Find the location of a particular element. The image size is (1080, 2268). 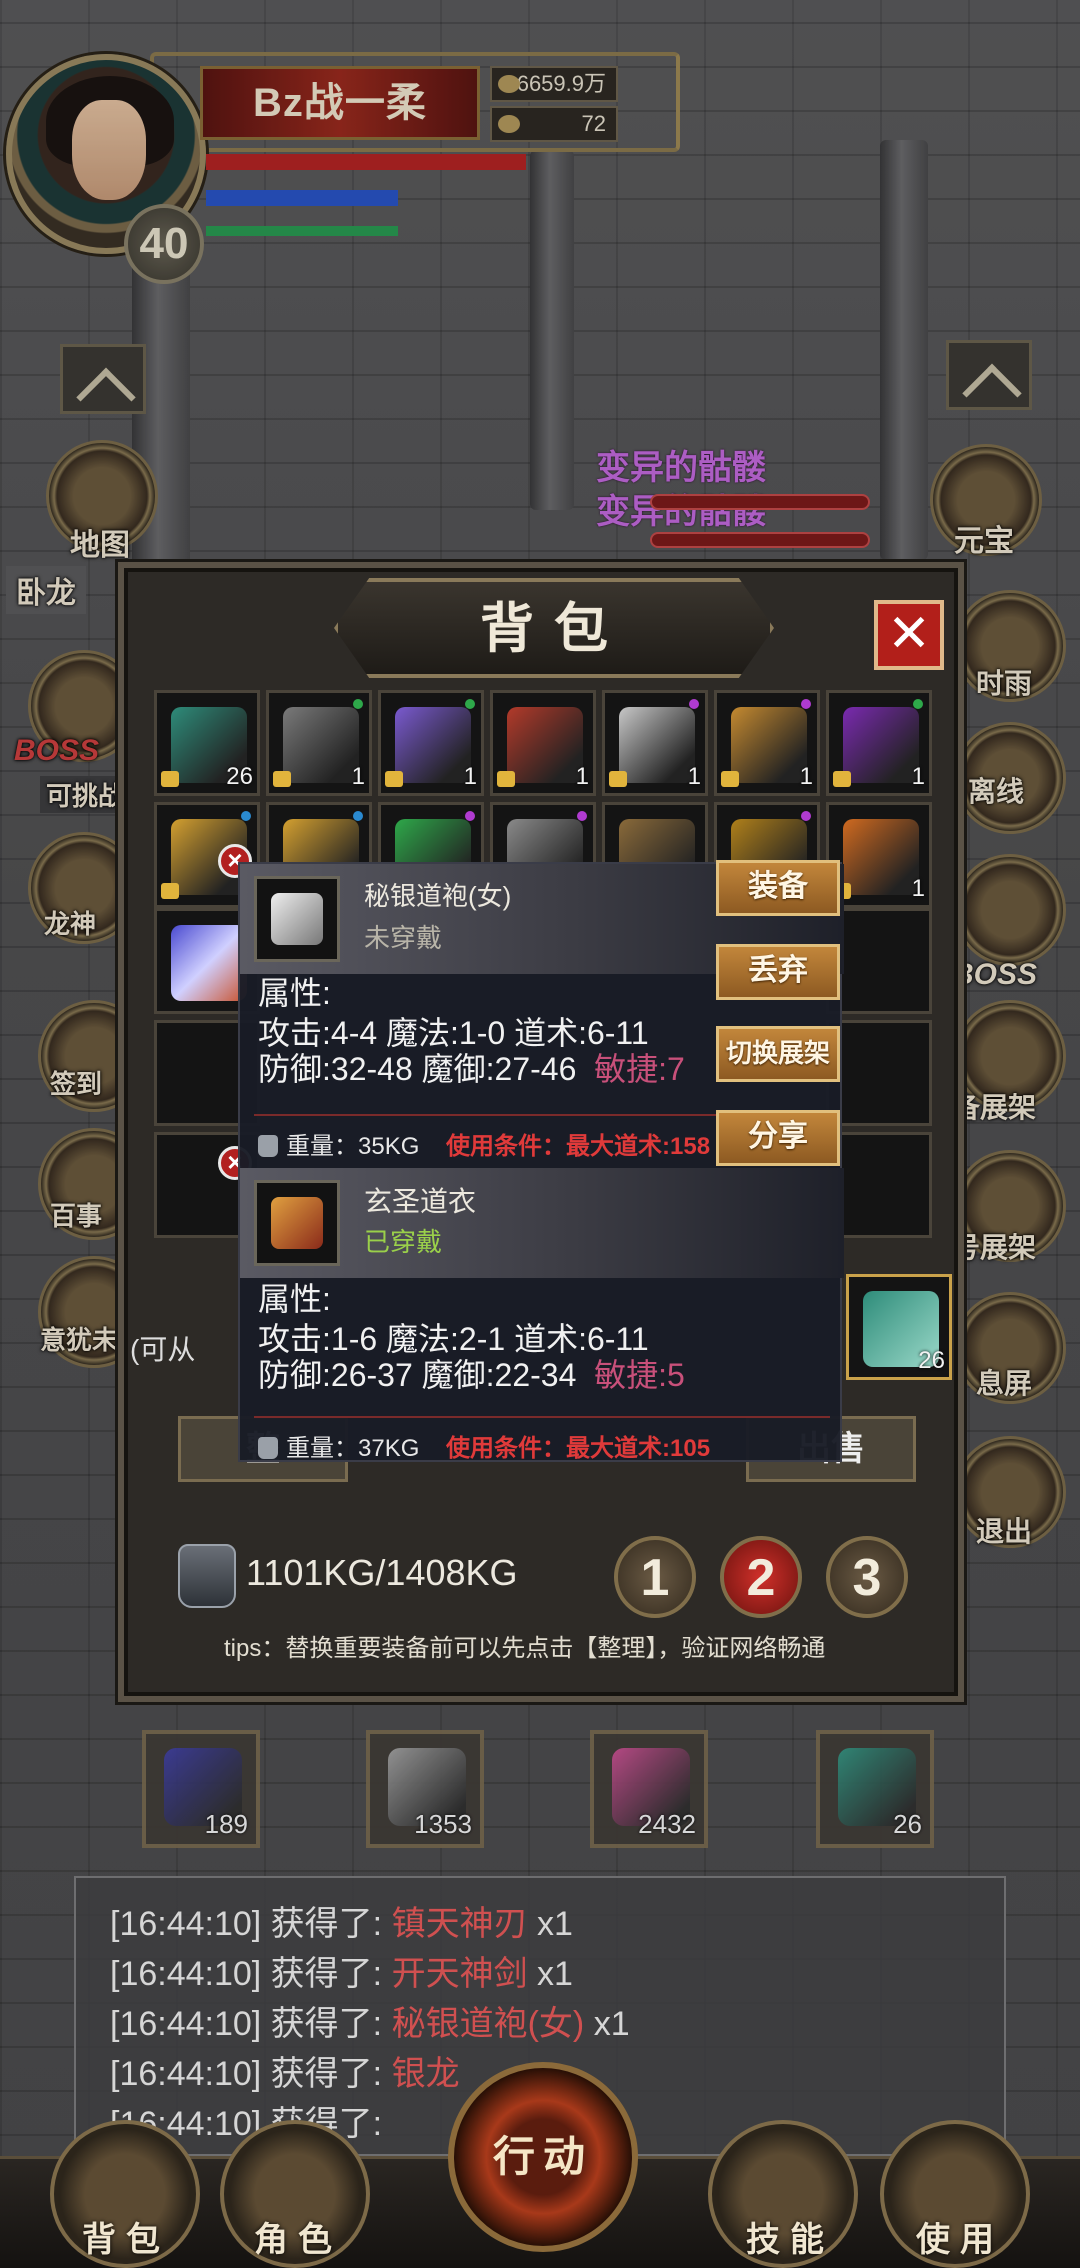

purple-helmet-icon is located at coordinates (881, 745).